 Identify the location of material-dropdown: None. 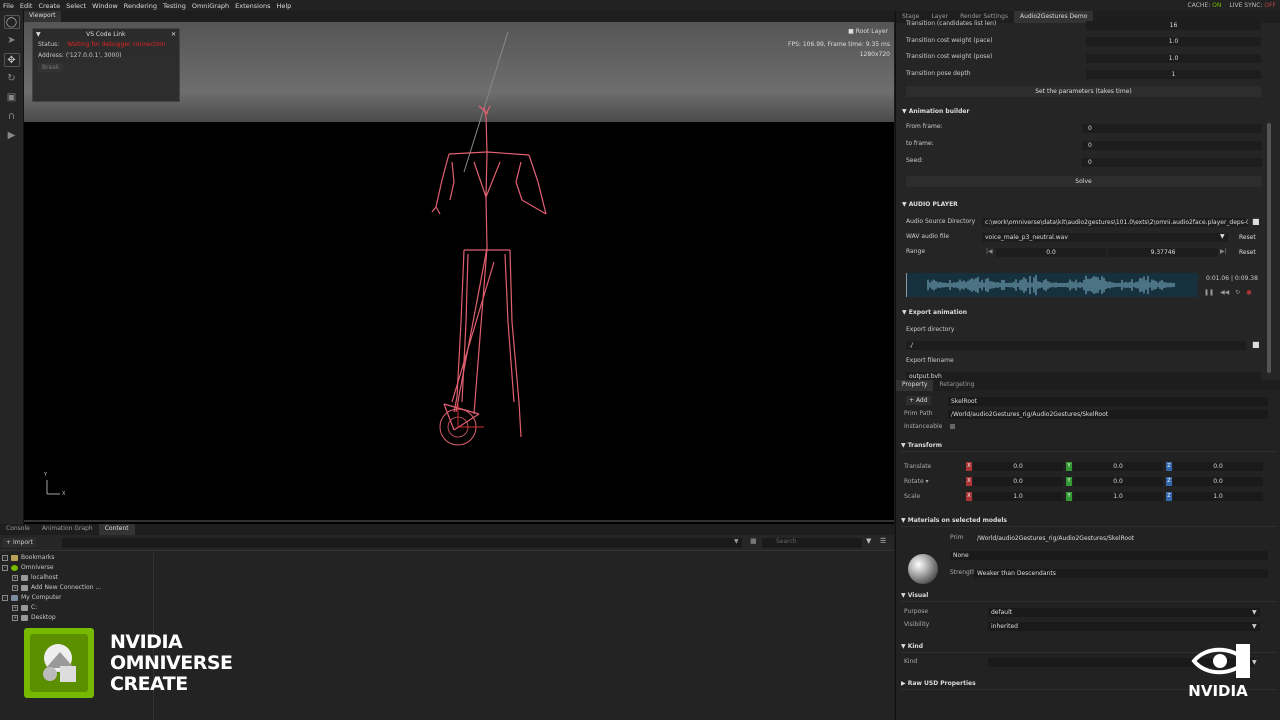
(1109, 555).